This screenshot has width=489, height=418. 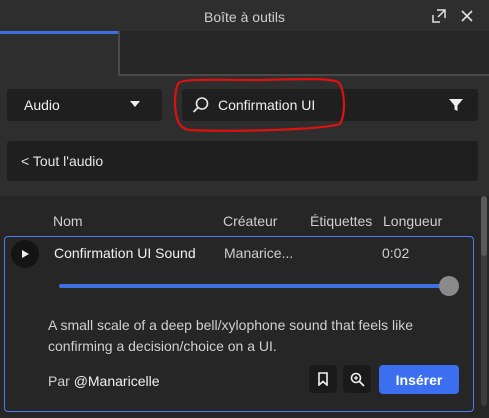 What do you see at coordinates (453, 16) in the screenshot?
I see `window-controls` at bounding box center [453, 16].